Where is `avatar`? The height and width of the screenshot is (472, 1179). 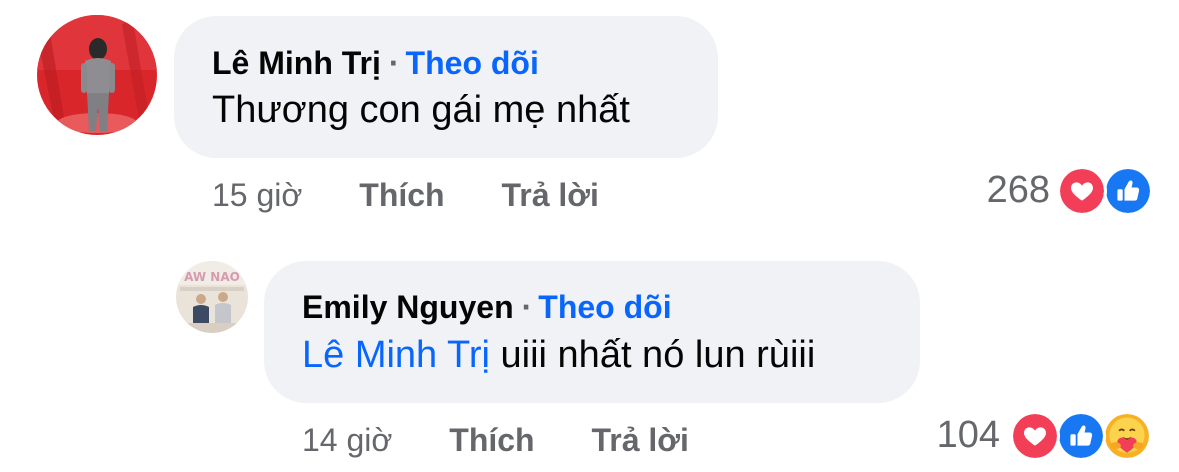 avatar is located at coordinates (97, 75).